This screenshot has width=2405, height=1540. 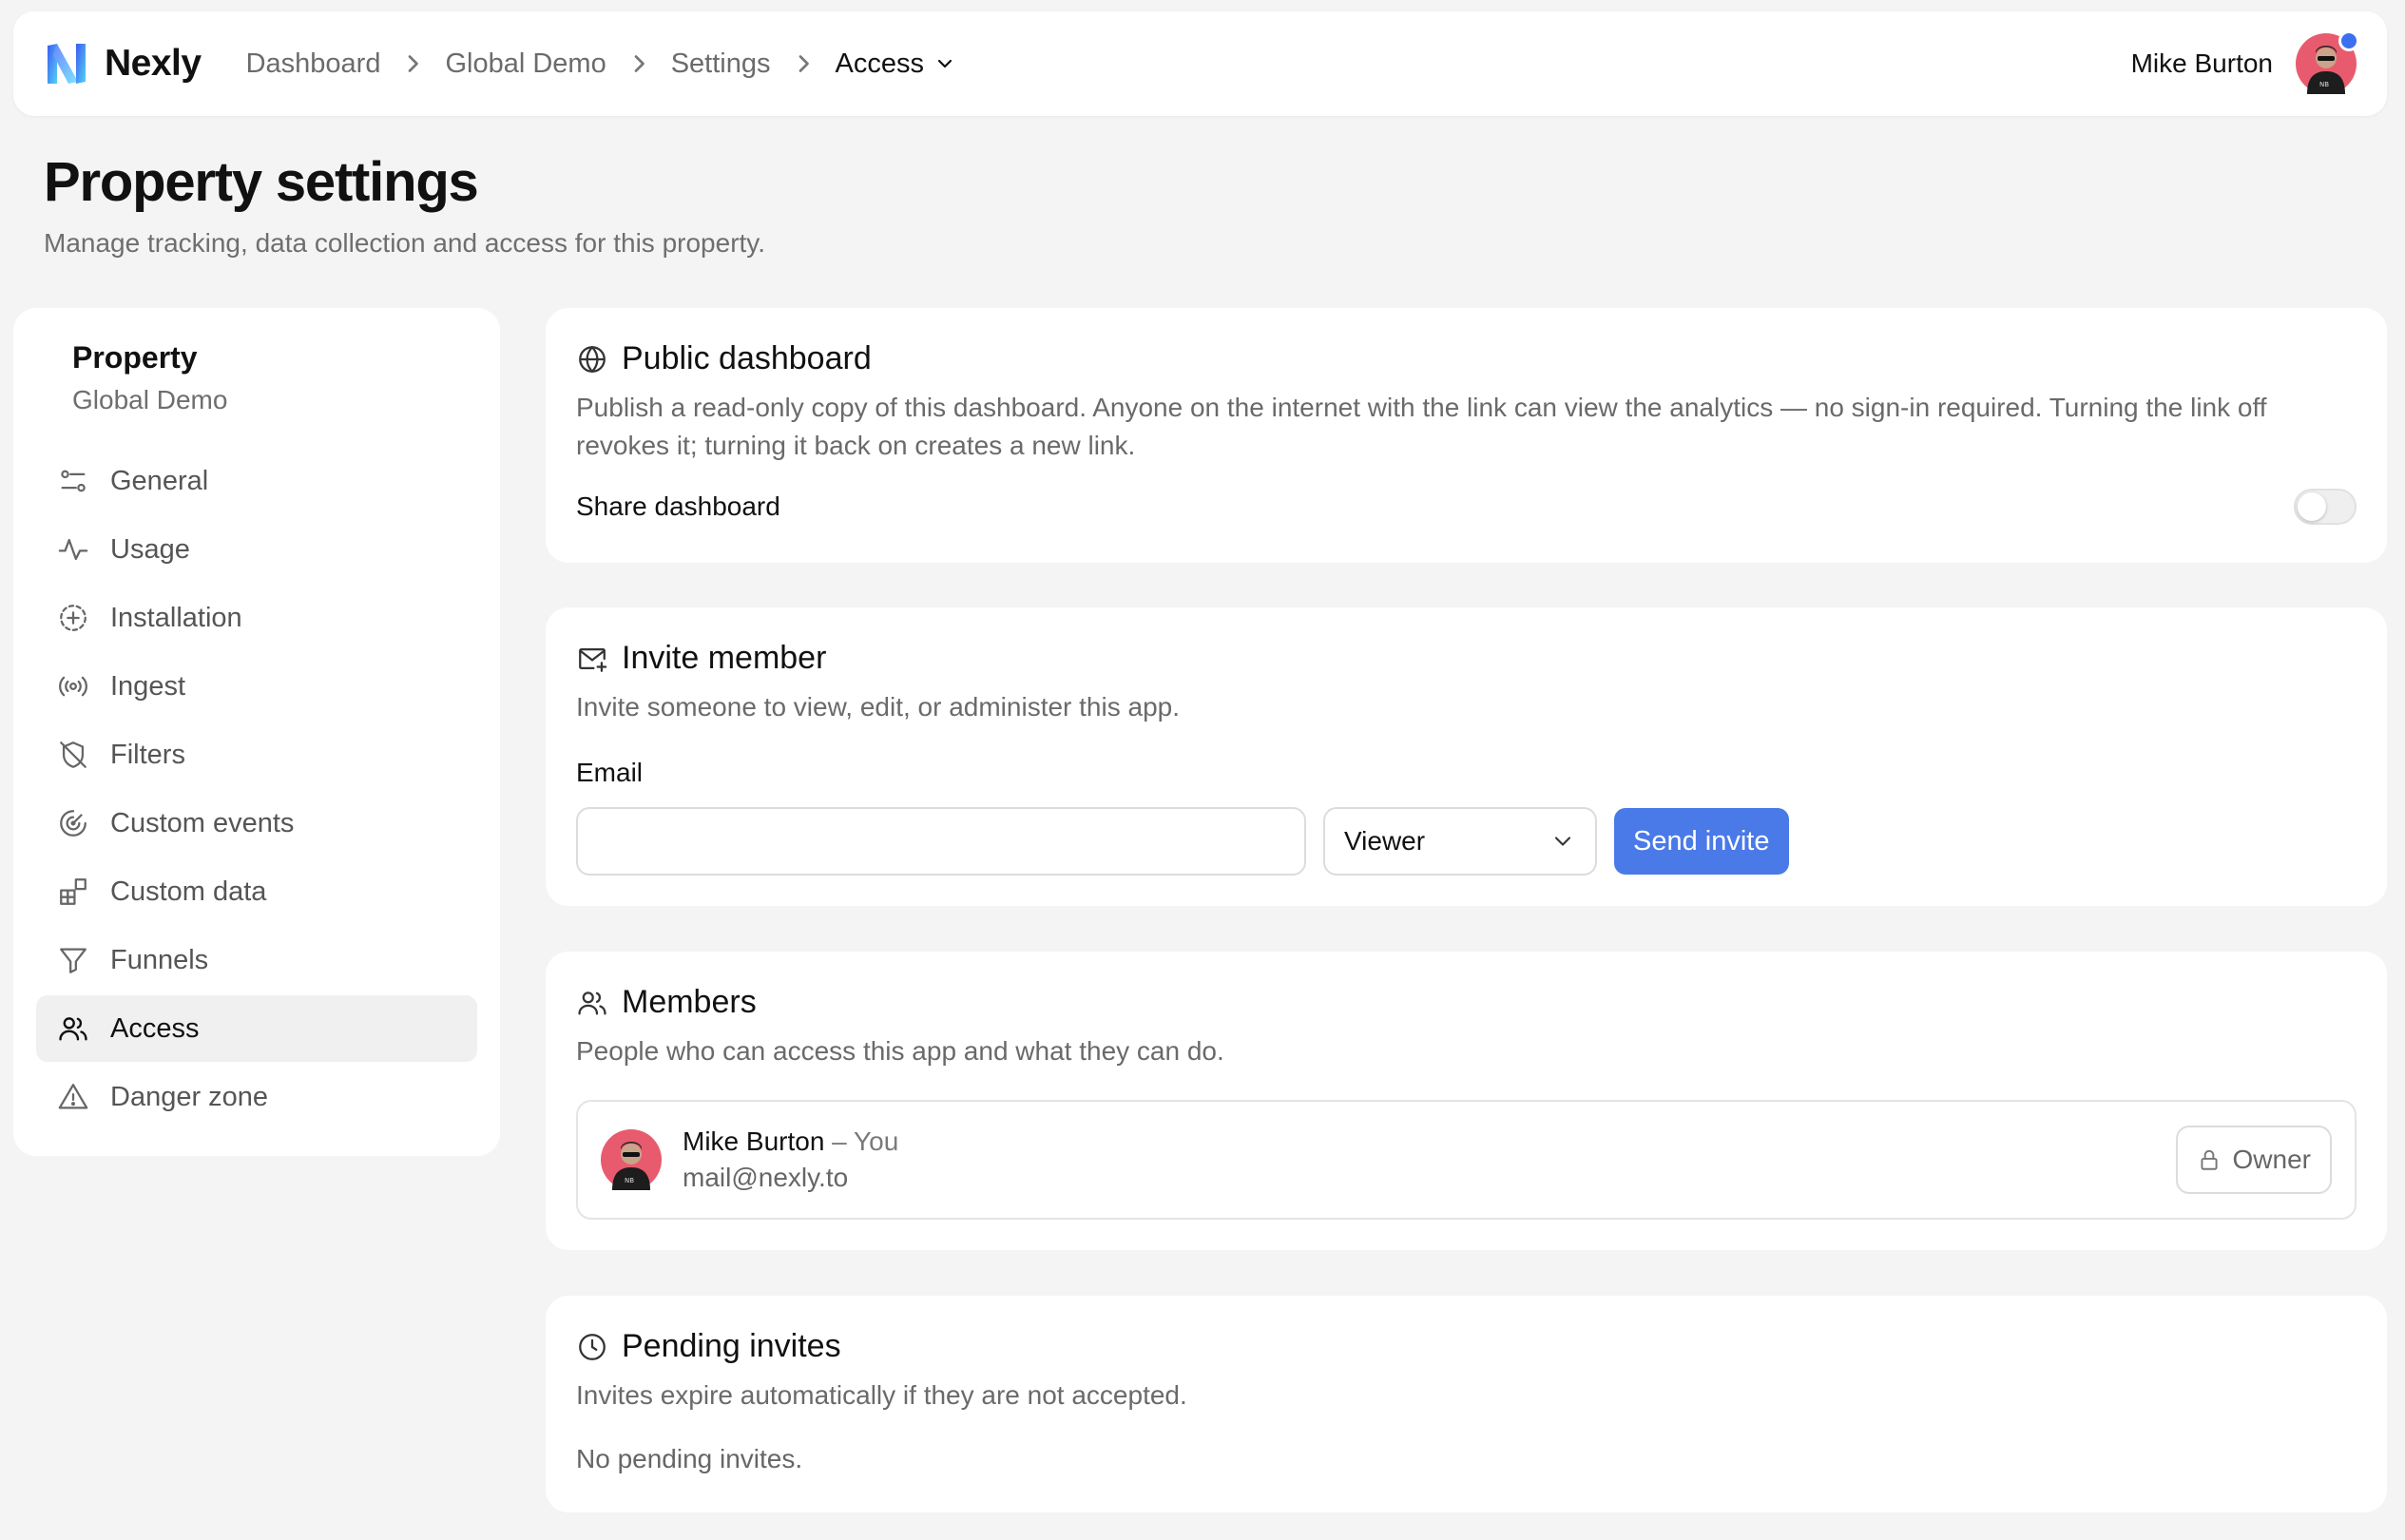 What do you see at coordinates (150, 549) in the screenshot?
I see `sidebar-item-label: Usage` at bounding box center [150, 549].